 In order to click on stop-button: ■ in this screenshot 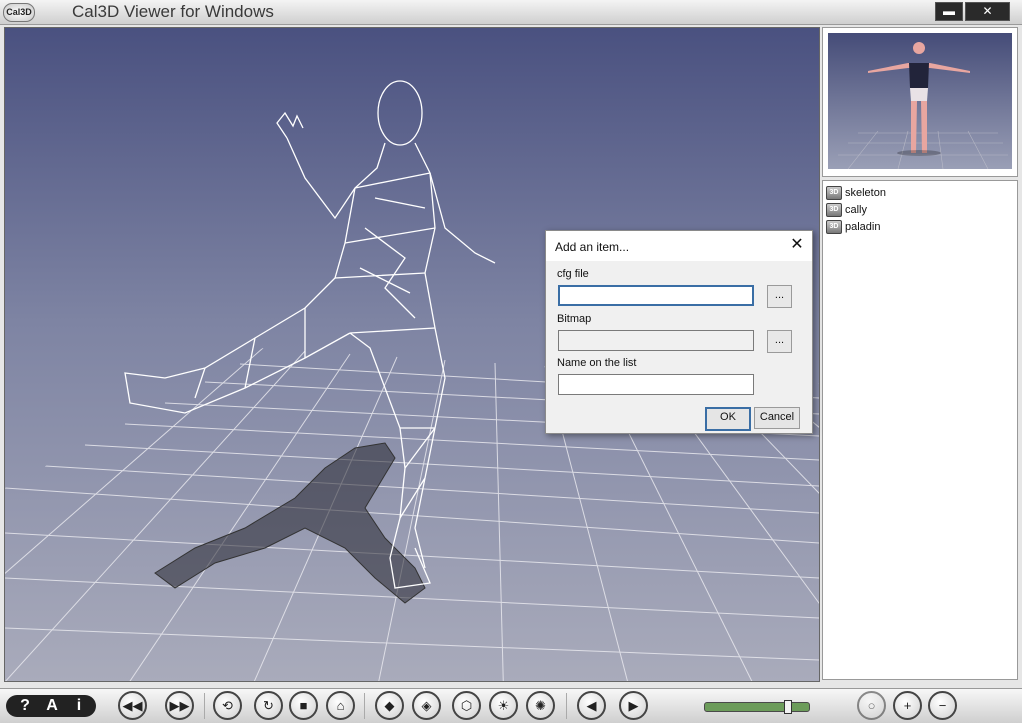, I will do `click(303, 705)`.